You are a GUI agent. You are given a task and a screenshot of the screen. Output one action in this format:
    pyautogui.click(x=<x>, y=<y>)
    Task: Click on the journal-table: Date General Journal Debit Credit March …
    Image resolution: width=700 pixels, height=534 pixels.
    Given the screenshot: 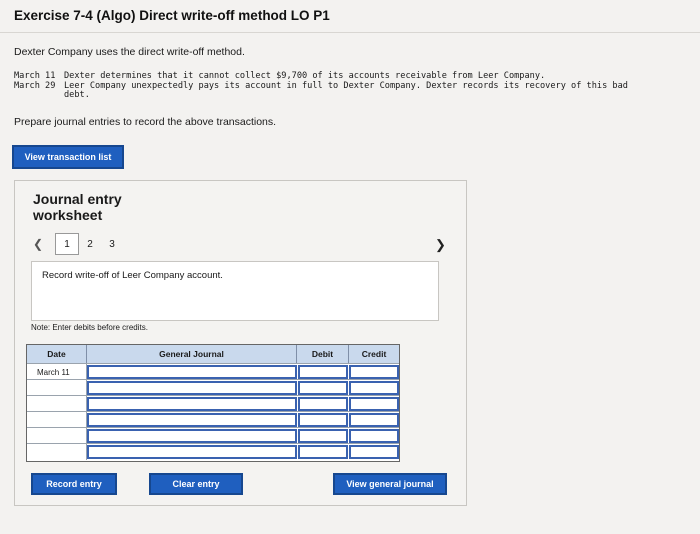 What is the action you would take?
    pyautogui.click(x=213, y=403)
    